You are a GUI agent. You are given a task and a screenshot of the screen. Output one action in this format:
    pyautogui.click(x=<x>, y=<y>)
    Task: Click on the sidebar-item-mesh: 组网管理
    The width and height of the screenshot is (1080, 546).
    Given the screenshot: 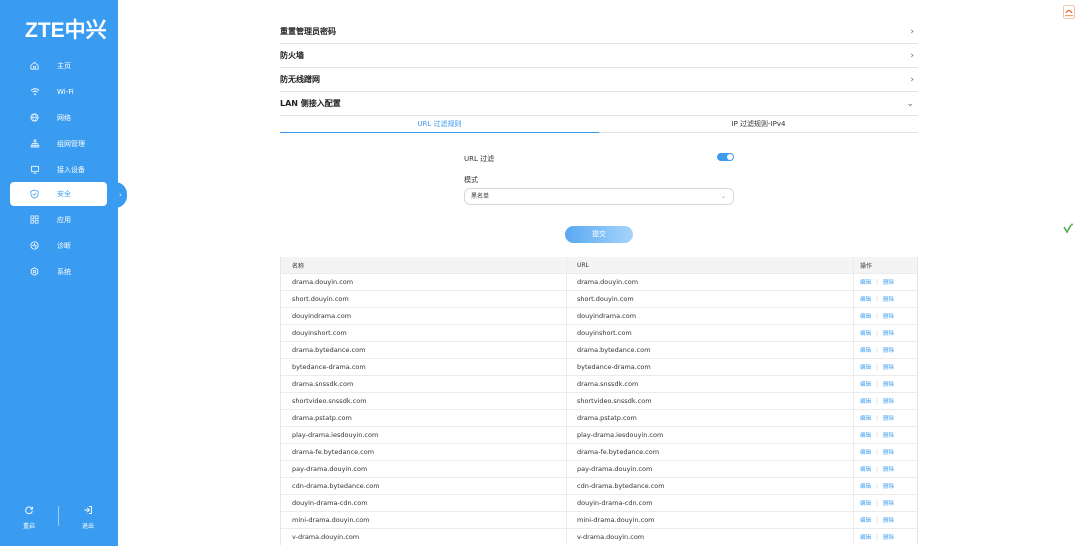 What is the action you would take?
    pyautogui.click(x=58, y=143)
    